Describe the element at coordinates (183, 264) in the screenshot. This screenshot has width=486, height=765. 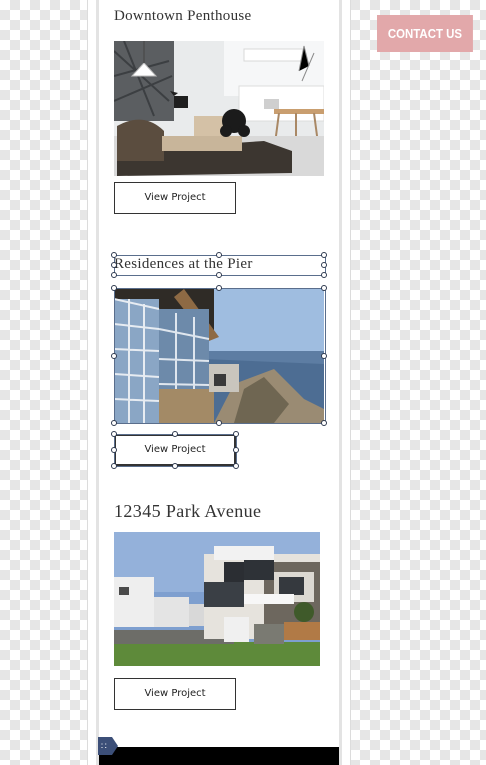
I see `project-title: Residences at the Pier` at that location.